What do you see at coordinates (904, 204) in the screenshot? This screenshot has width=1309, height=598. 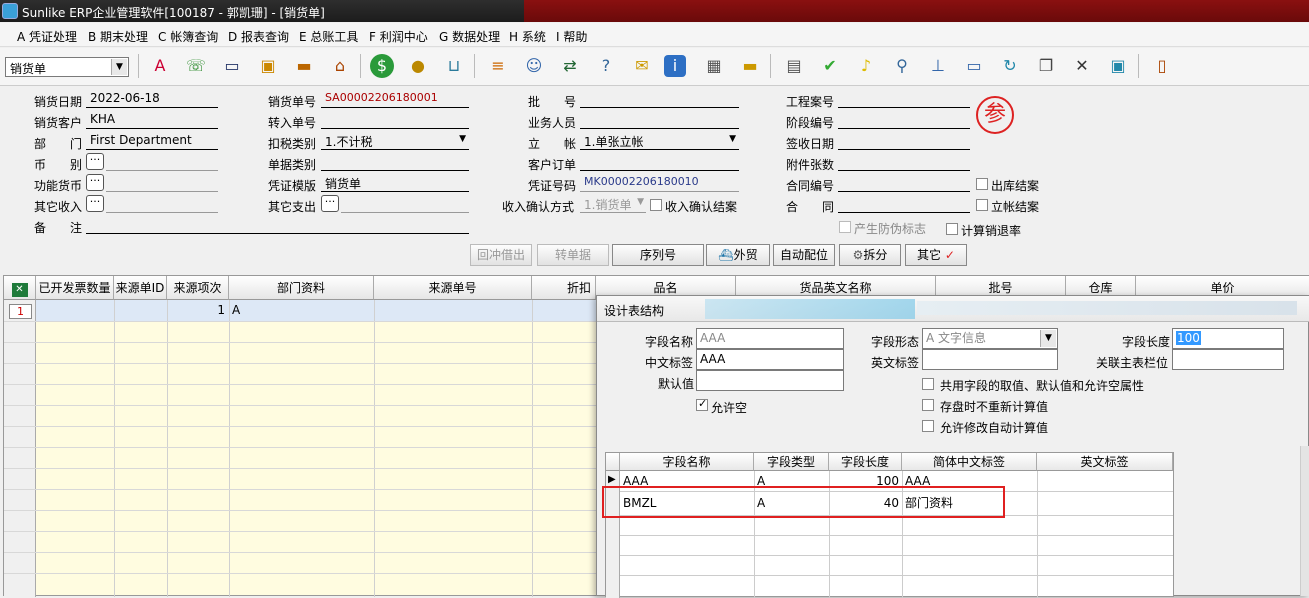 I see `contract-field` at bounding box center [904, 204].